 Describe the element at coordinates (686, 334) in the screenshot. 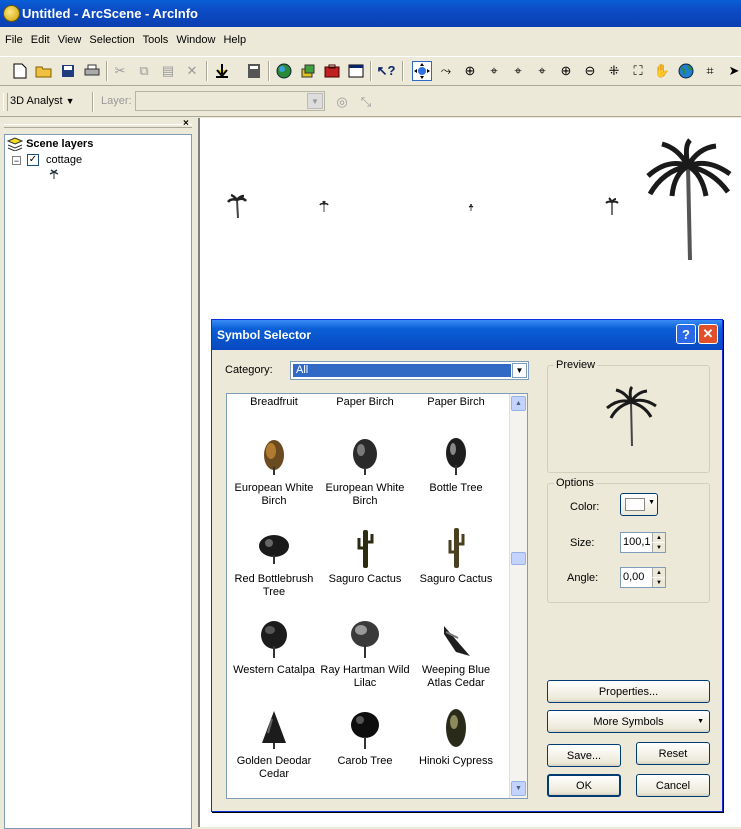

I see `help-button: ?` at that location.